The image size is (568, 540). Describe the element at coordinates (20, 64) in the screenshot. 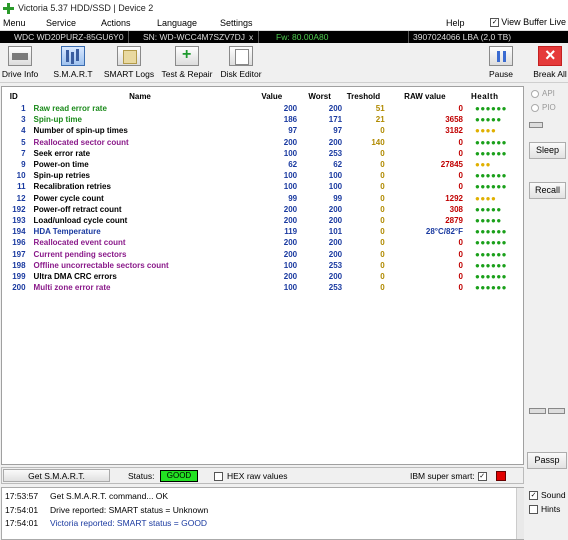

I see `drive-info-button: Drive Info` at that location.